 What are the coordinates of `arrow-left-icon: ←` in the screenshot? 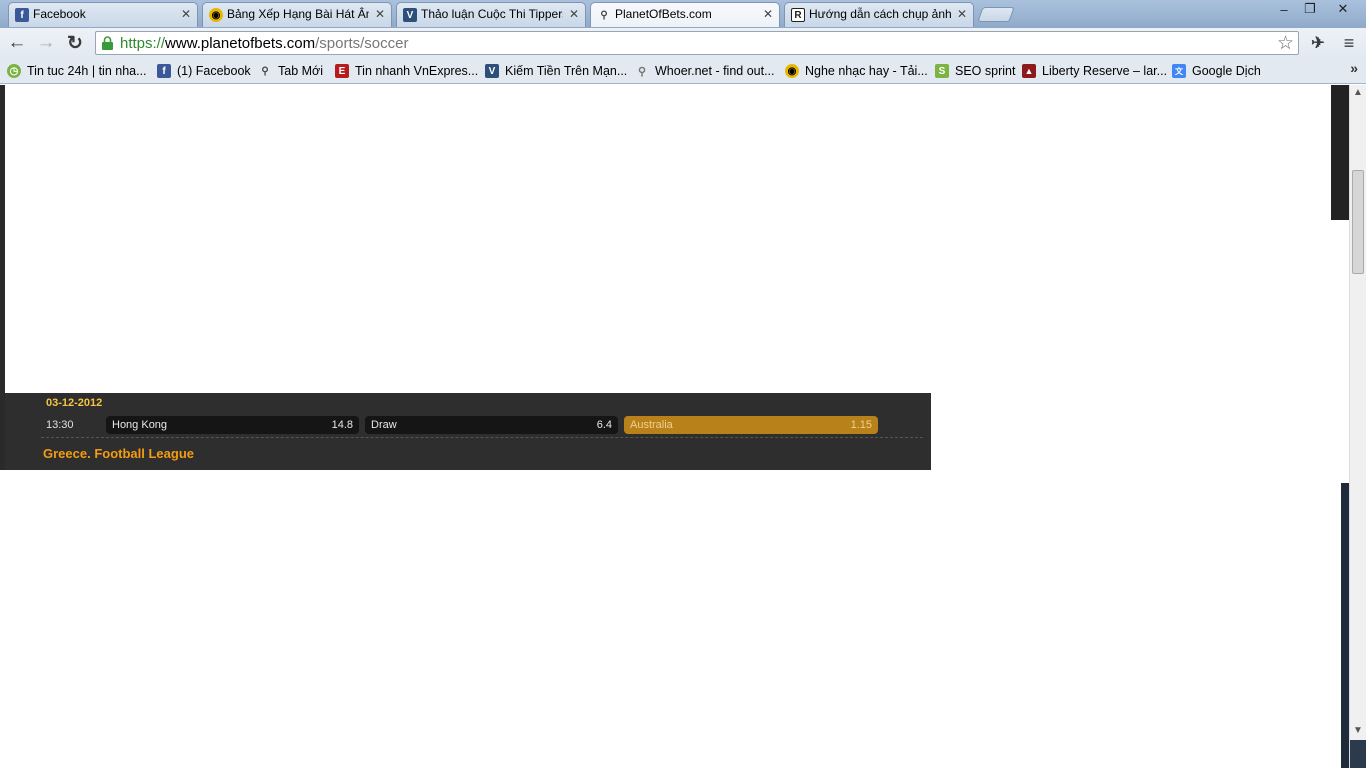 It's located at (17, 42).